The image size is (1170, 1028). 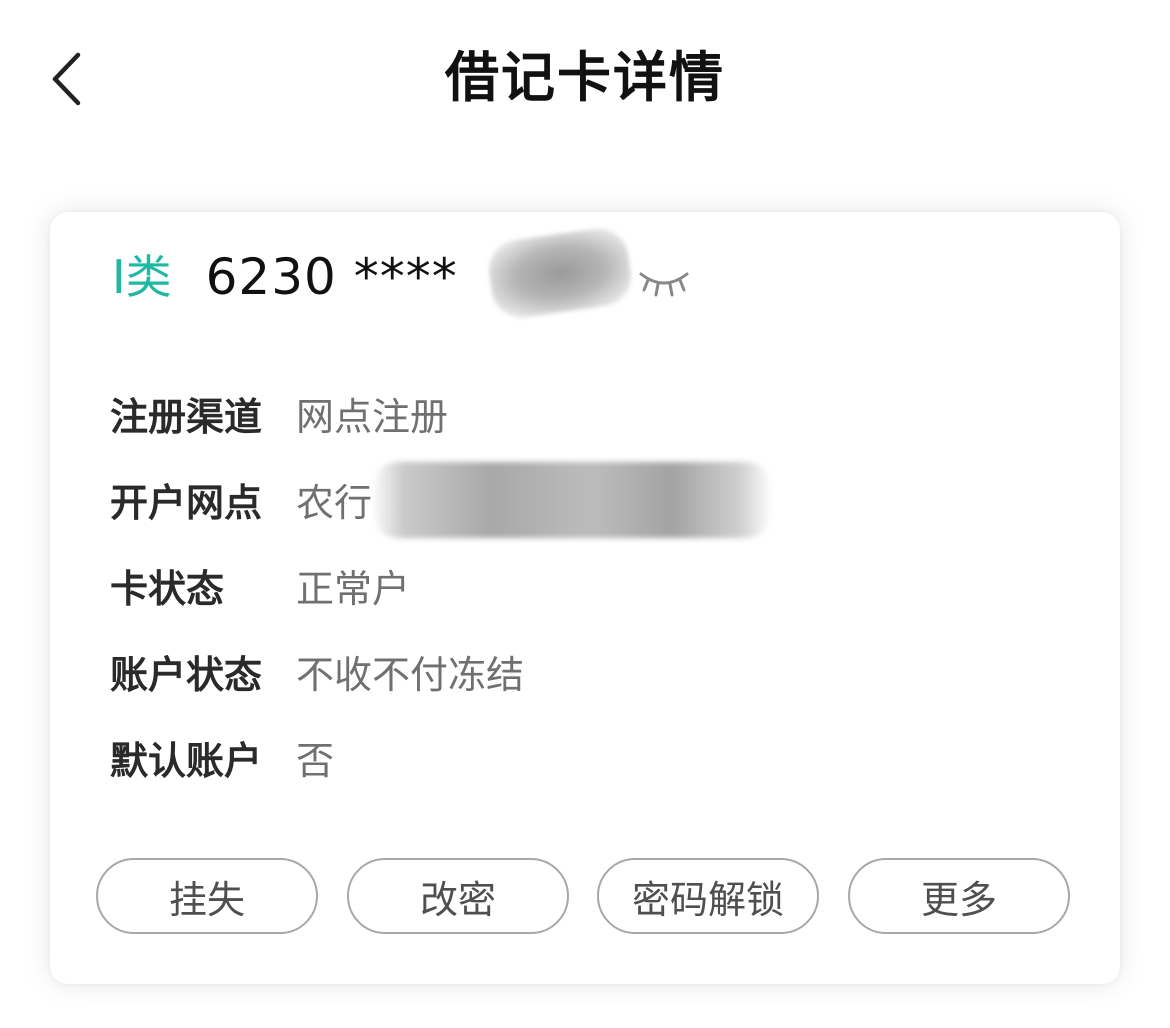 What do you see at coordinates (585, 77) in the screenshot?
I see `page-title: 借记卡详情` at bounding box center [585, 77].